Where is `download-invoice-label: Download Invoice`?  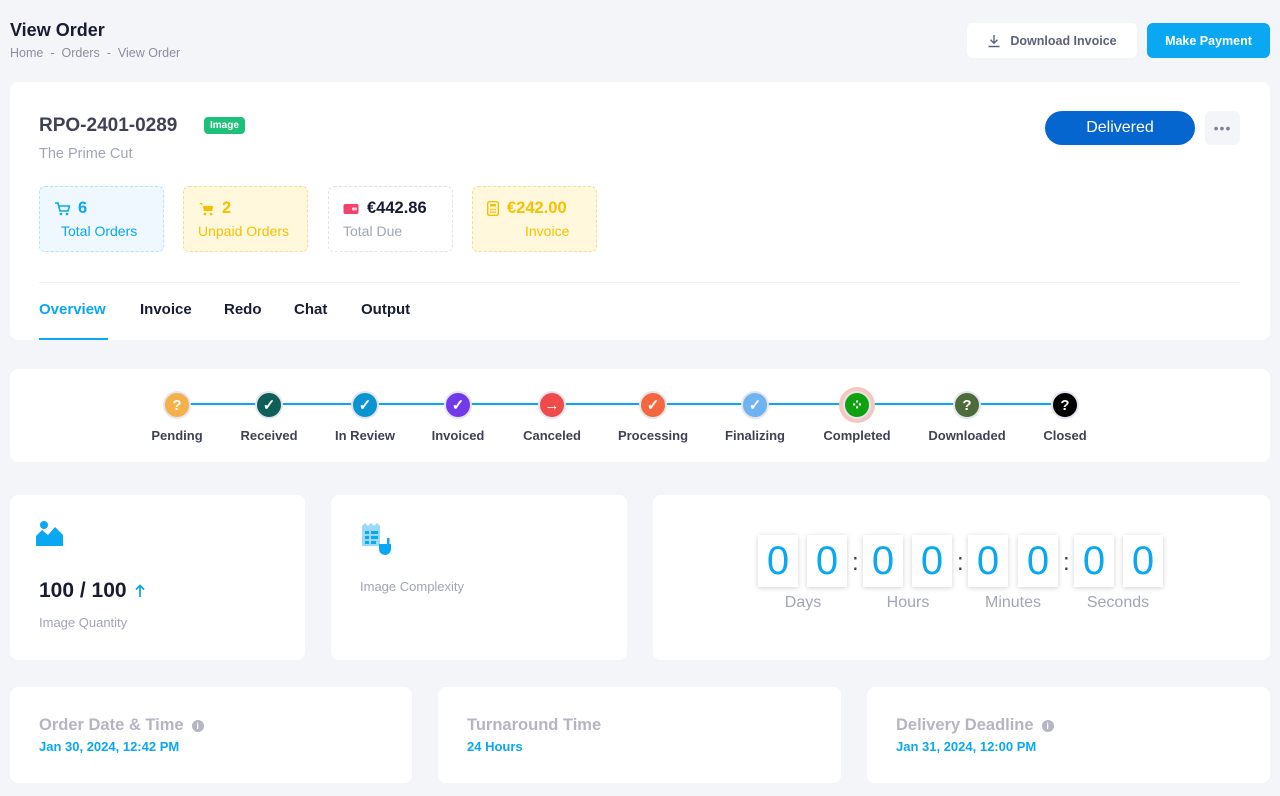
download-invoice-label: Download Invoice is located at coordinates (1063, 40).